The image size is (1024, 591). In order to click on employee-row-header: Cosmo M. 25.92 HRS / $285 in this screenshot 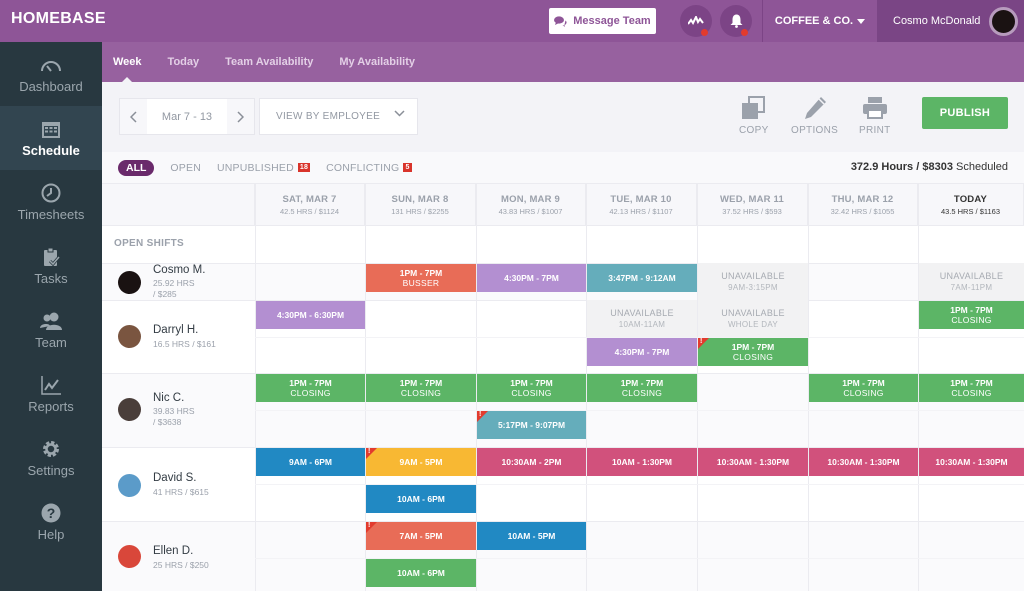, I will do `click(178, 281)`.